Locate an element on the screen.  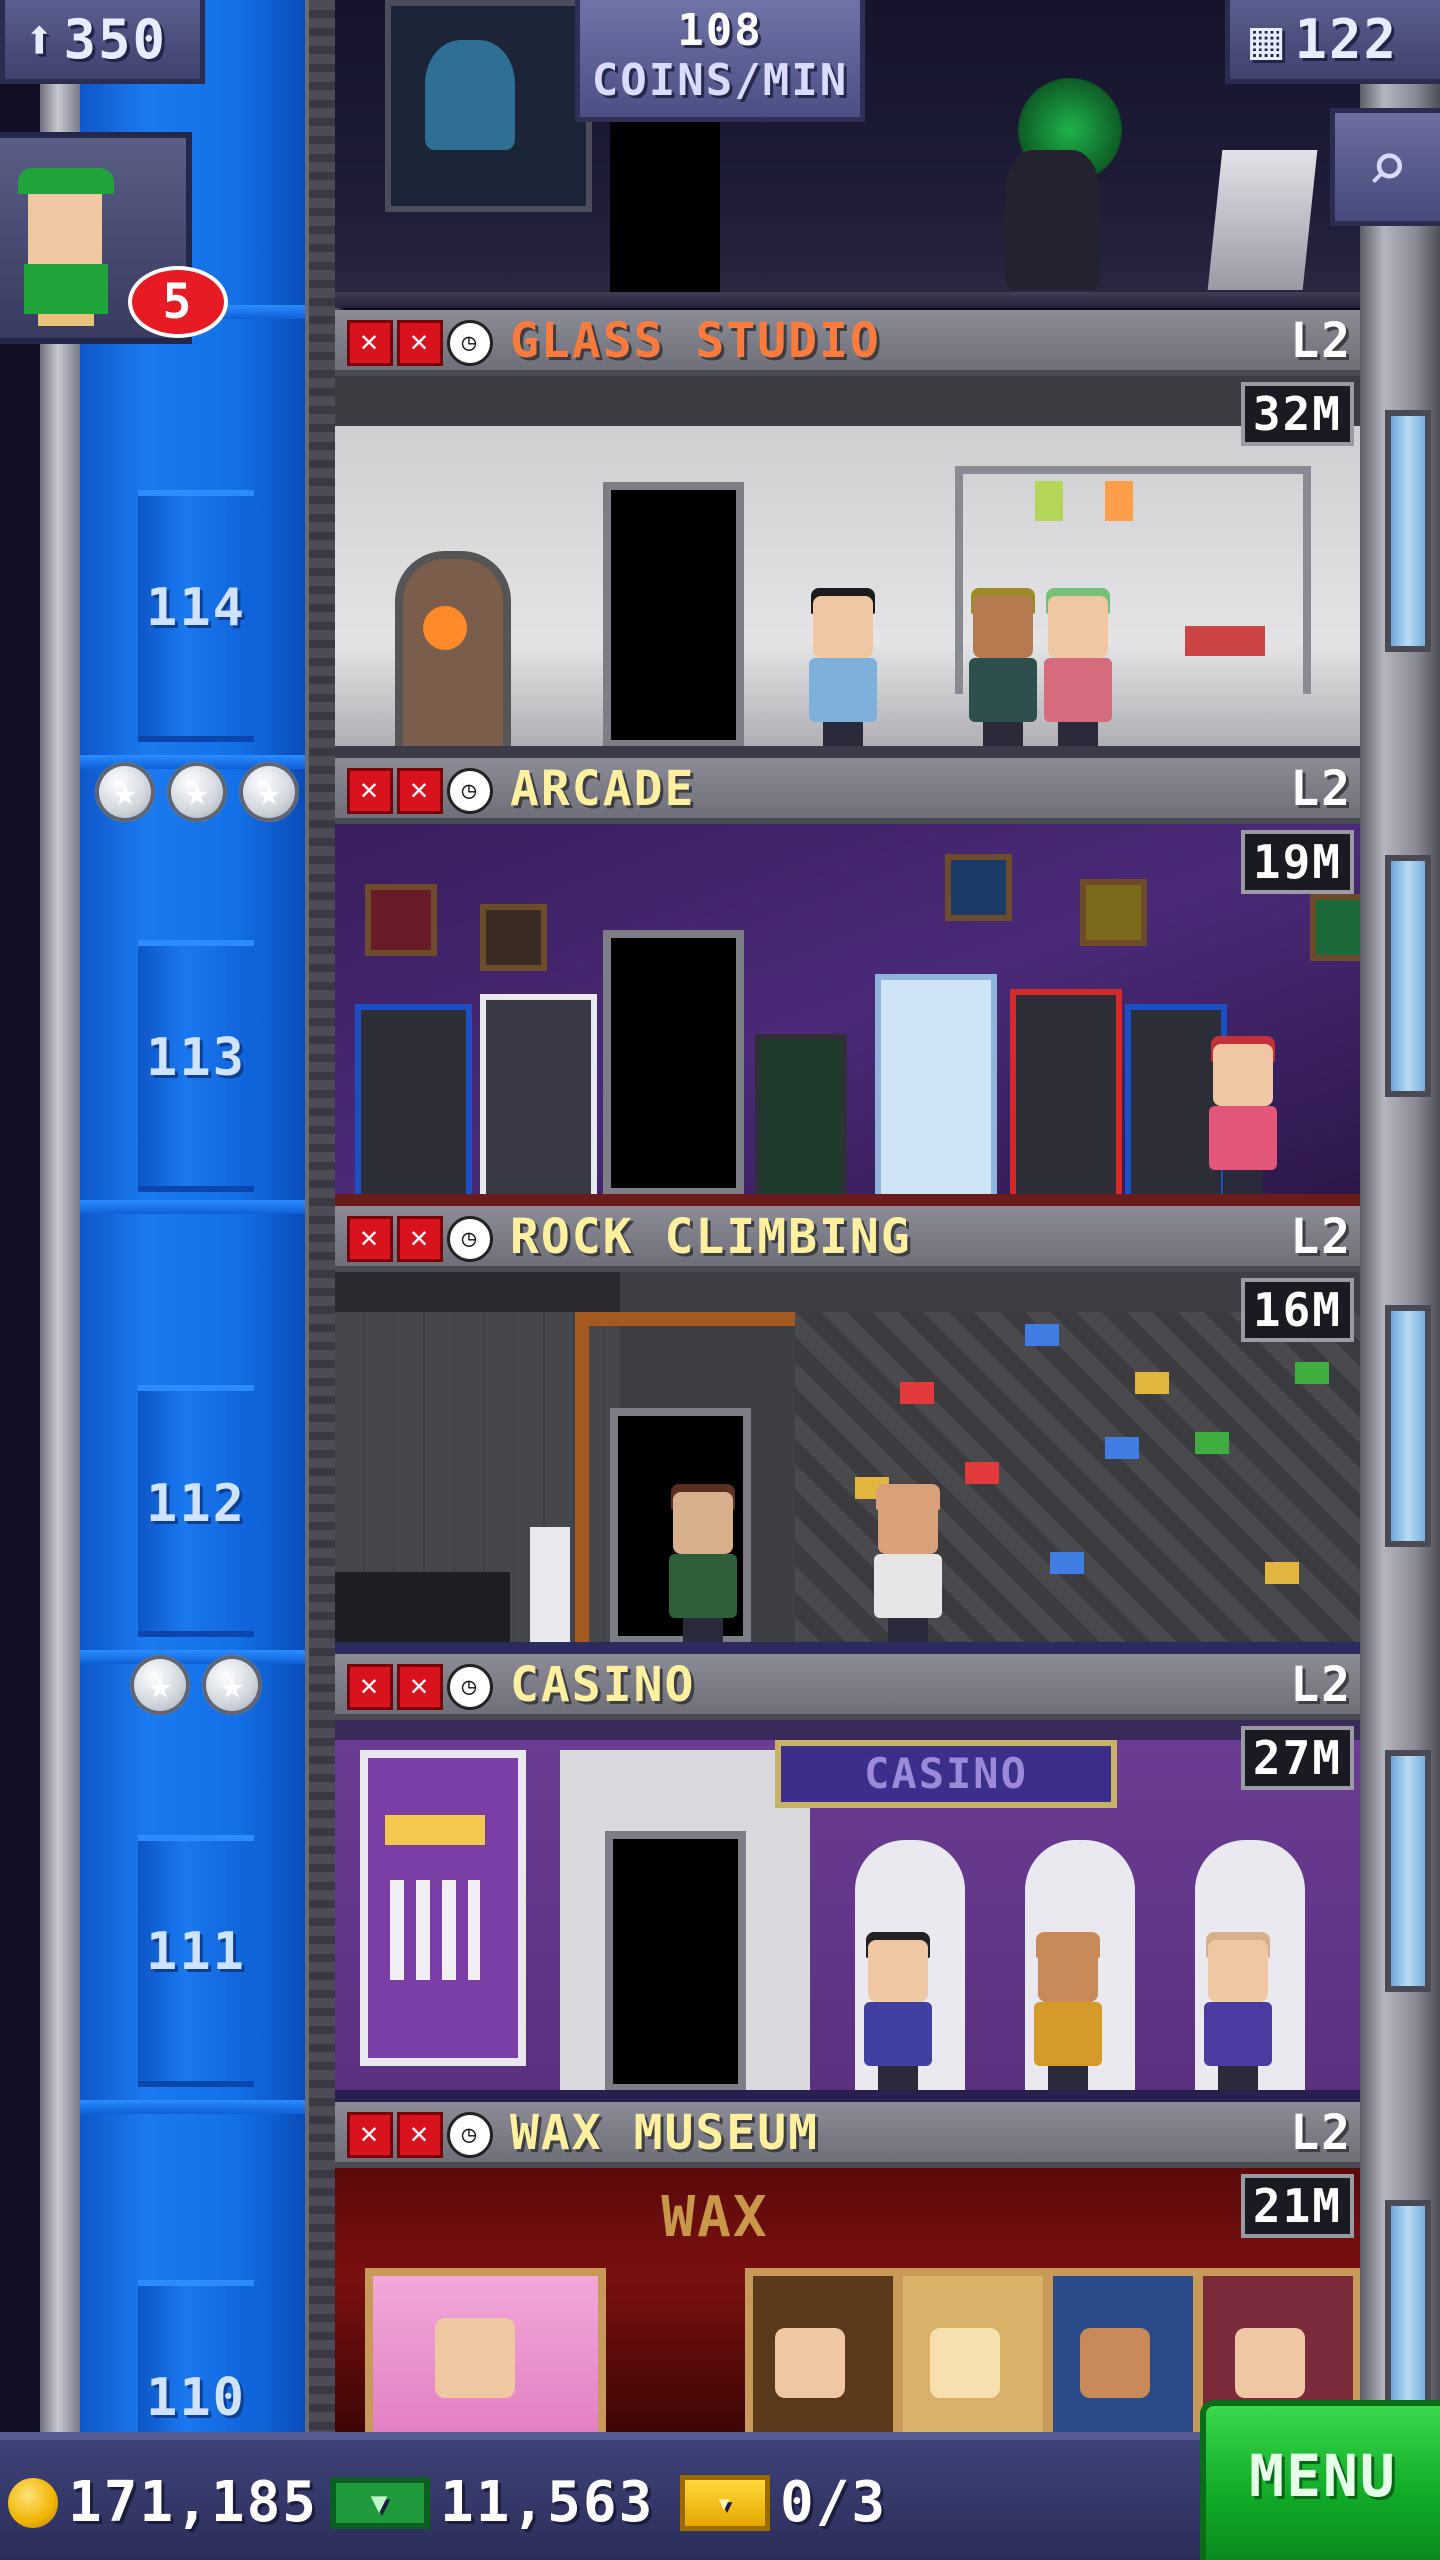
bux-icon: ▼ is located at coordinates (380, 2503).